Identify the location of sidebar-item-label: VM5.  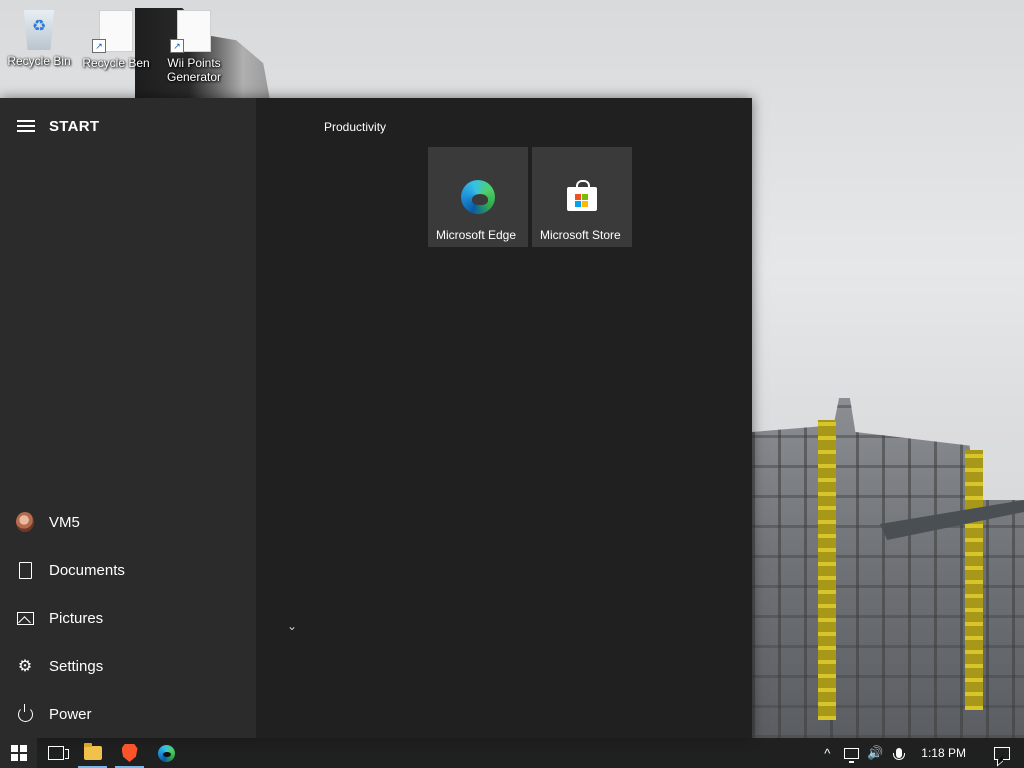
(64, 522).